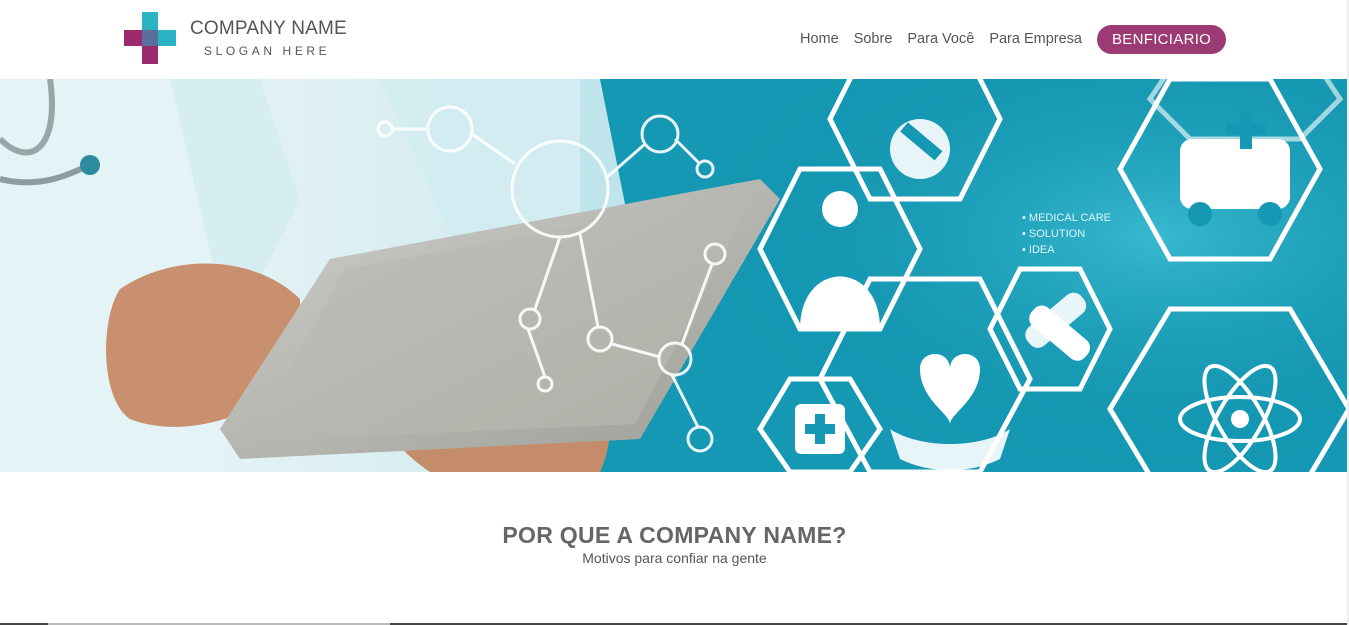  What do you see at coordinates (1053, 234) in the screenshot?
I see `hero-text-solution: • SOLUTION` at bounding box center [1053, 234].